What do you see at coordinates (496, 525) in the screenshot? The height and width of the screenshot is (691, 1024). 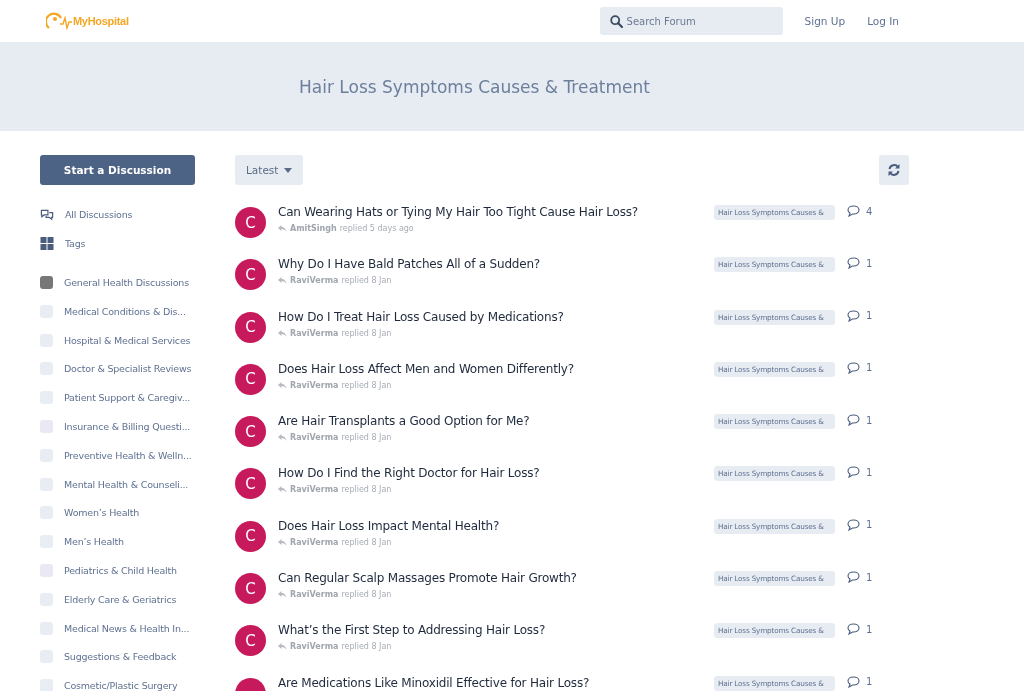 I see `discussion-title: Does Hair Loss Impact Mental Health?` at bounding box center [496, 525].